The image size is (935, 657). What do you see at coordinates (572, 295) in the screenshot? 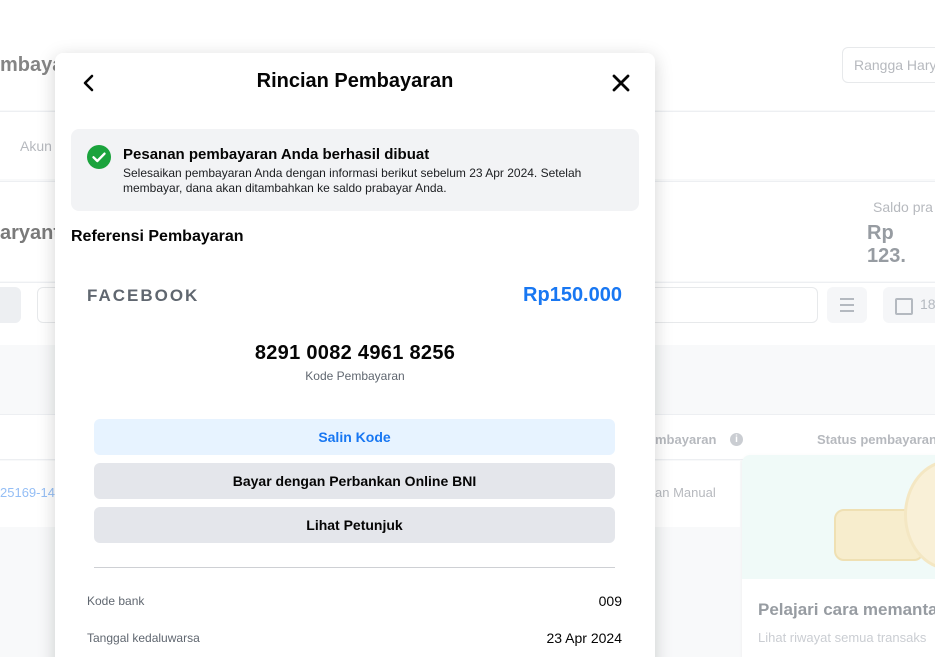
I see `payment-amount: Rp150.000` at bounding box center [572, 295].